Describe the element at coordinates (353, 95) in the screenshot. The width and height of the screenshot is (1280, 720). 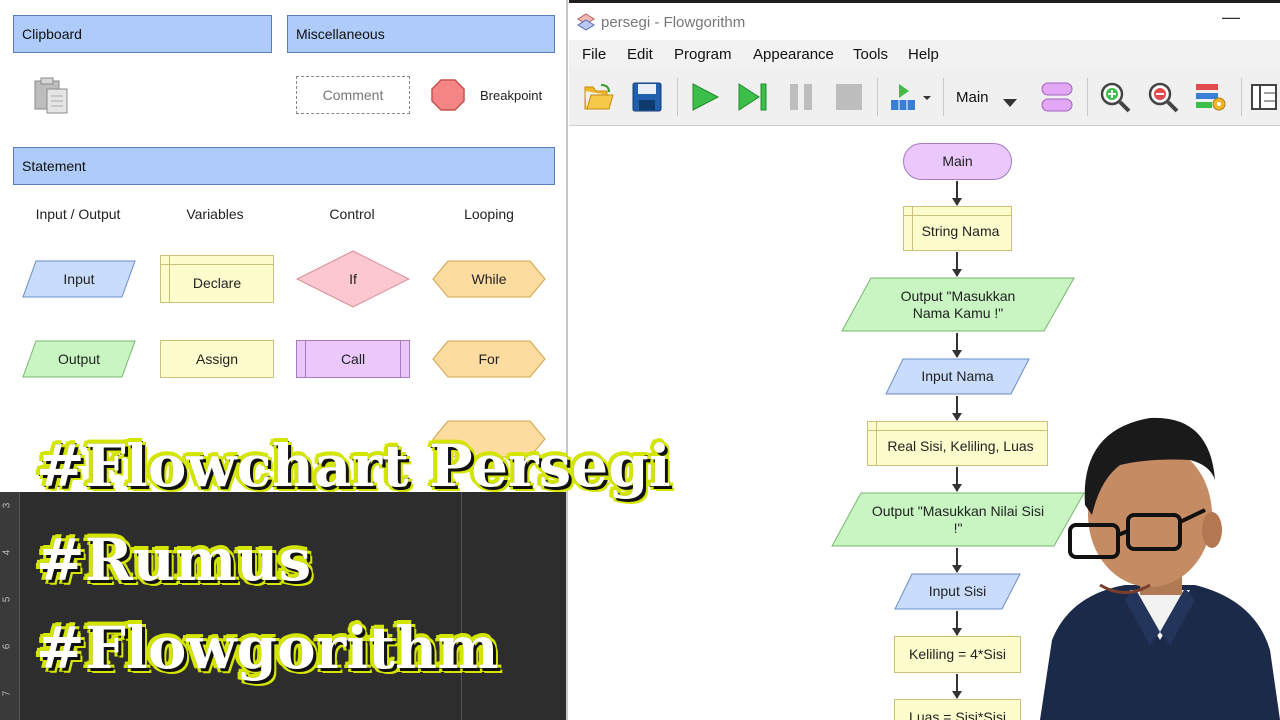
I see `comment-shape: Comment` at that location.